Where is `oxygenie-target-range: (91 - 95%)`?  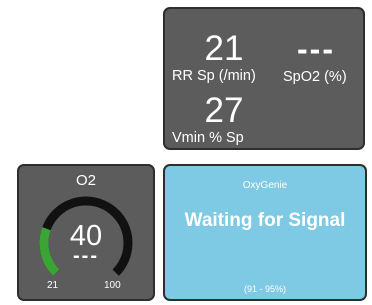 oxygenie-target-range: (91 - 95%) is located at coordinates (265, 289).